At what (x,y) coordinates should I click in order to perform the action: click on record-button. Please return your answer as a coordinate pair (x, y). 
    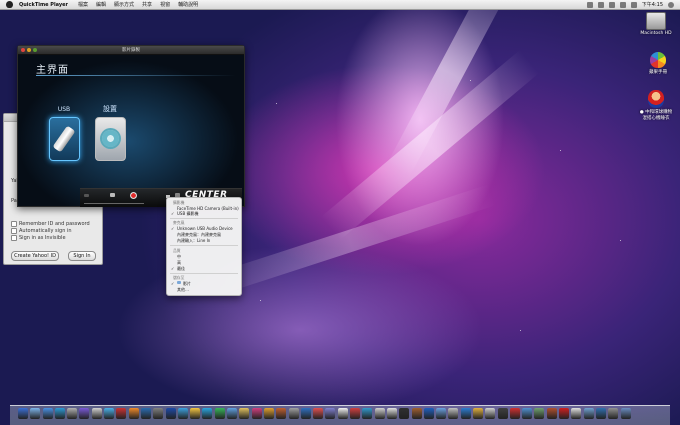
    Looking at the image, I should click on (133, 195).